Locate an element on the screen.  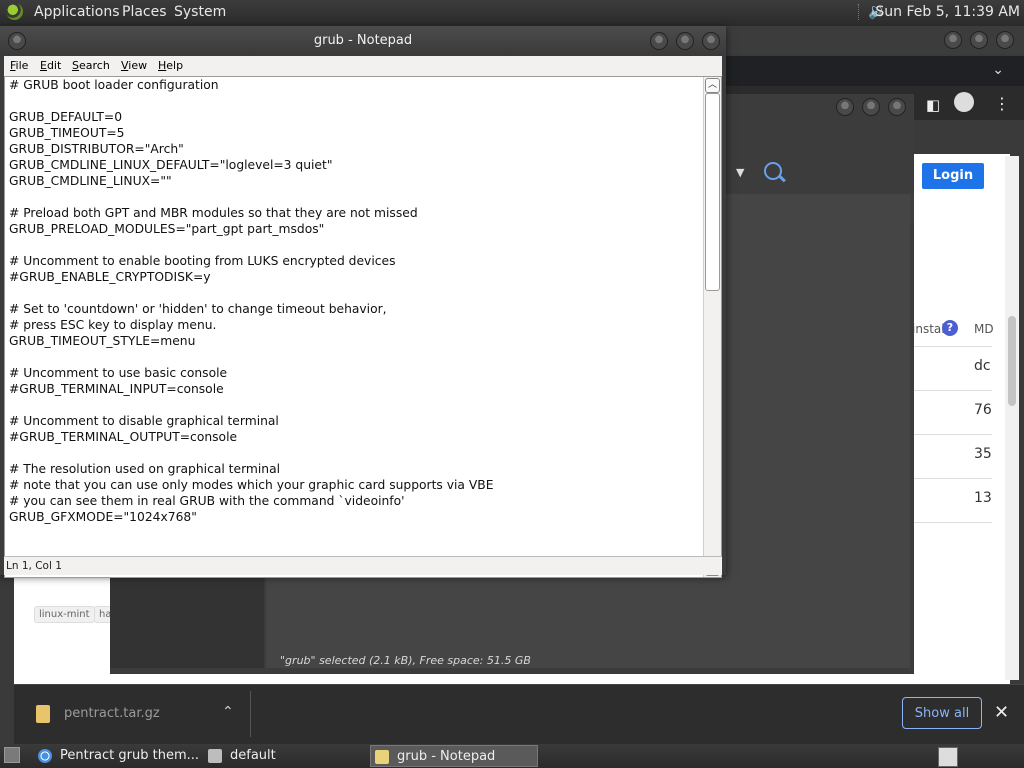
show-all-button: Show all is located at coordinates (942, 713).